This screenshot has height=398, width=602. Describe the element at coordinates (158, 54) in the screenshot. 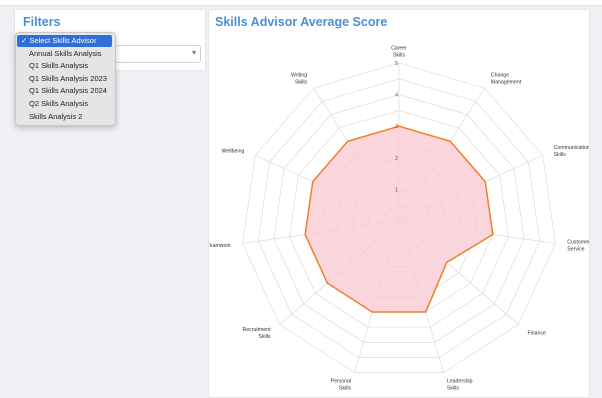

I see `skills-advisor-select: ▾` at that location.